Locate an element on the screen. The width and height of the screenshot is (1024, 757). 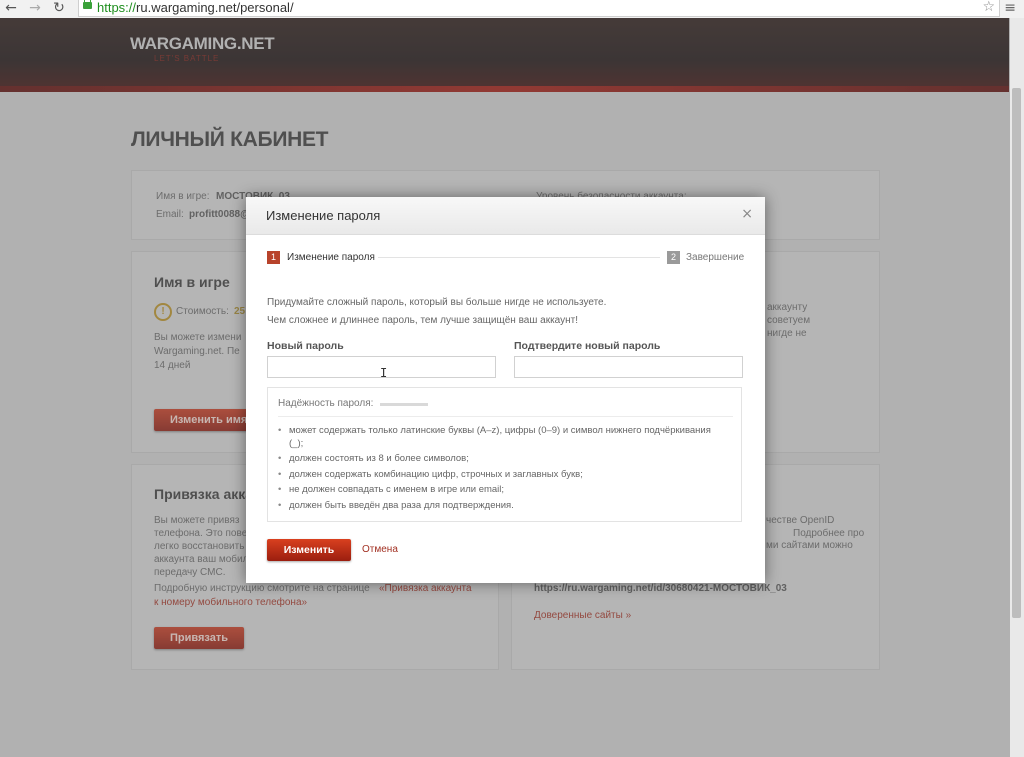
hint-item: должен состоять из 8 и более символов; is located at coordinates (498, 459).